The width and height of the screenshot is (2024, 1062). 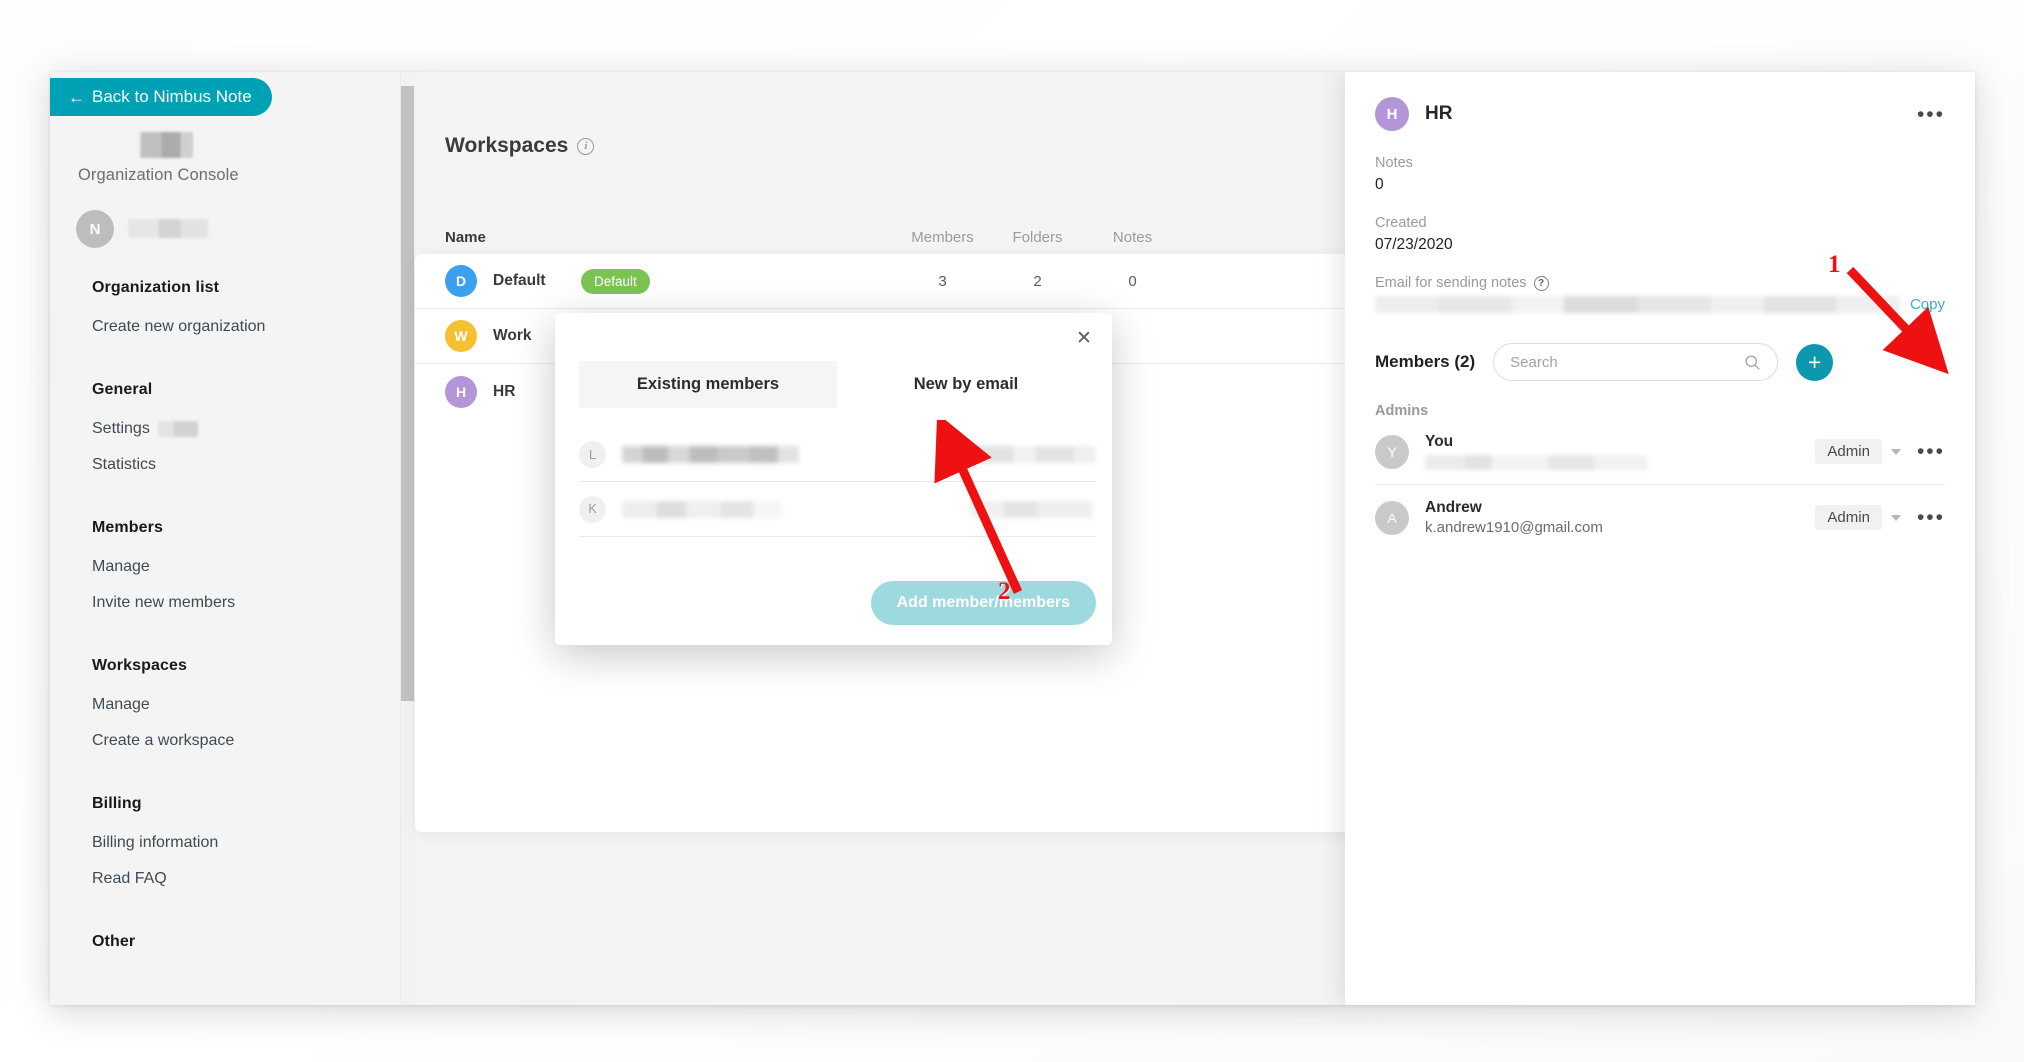 I want to click on tab-existing-members: Existing members, so click(x=708, y=384).